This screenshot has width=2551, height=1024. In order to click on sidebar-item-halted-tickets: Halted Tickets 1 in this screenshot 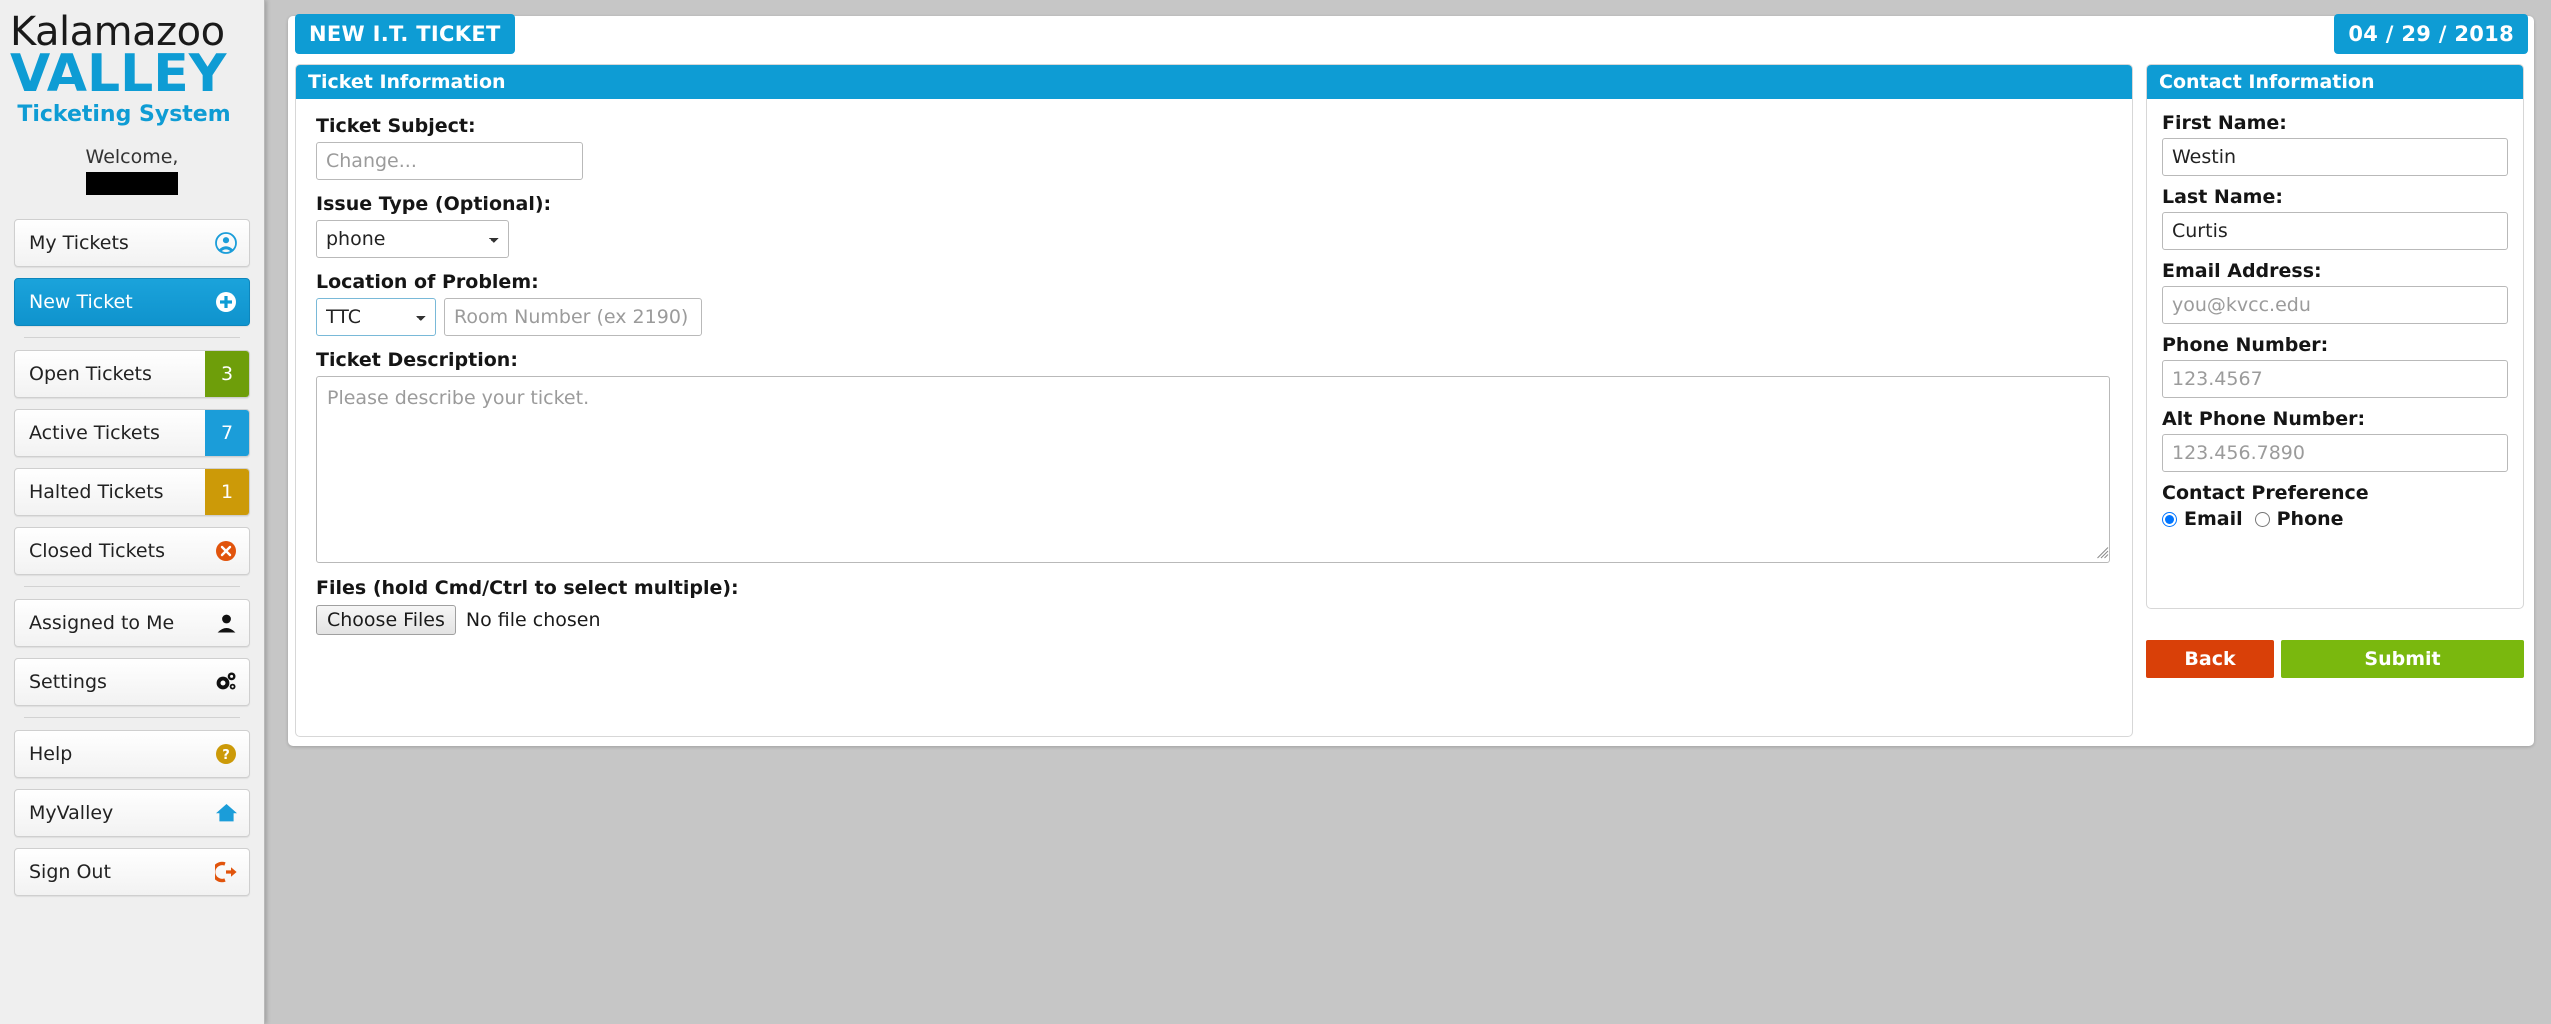, I will do `click(132, 492)`.